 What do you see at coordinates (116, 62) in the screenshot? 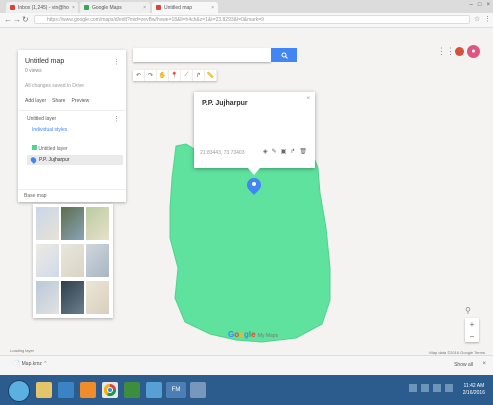
I see `more-options-icon: ⋮` at bounding box center [116, 62].